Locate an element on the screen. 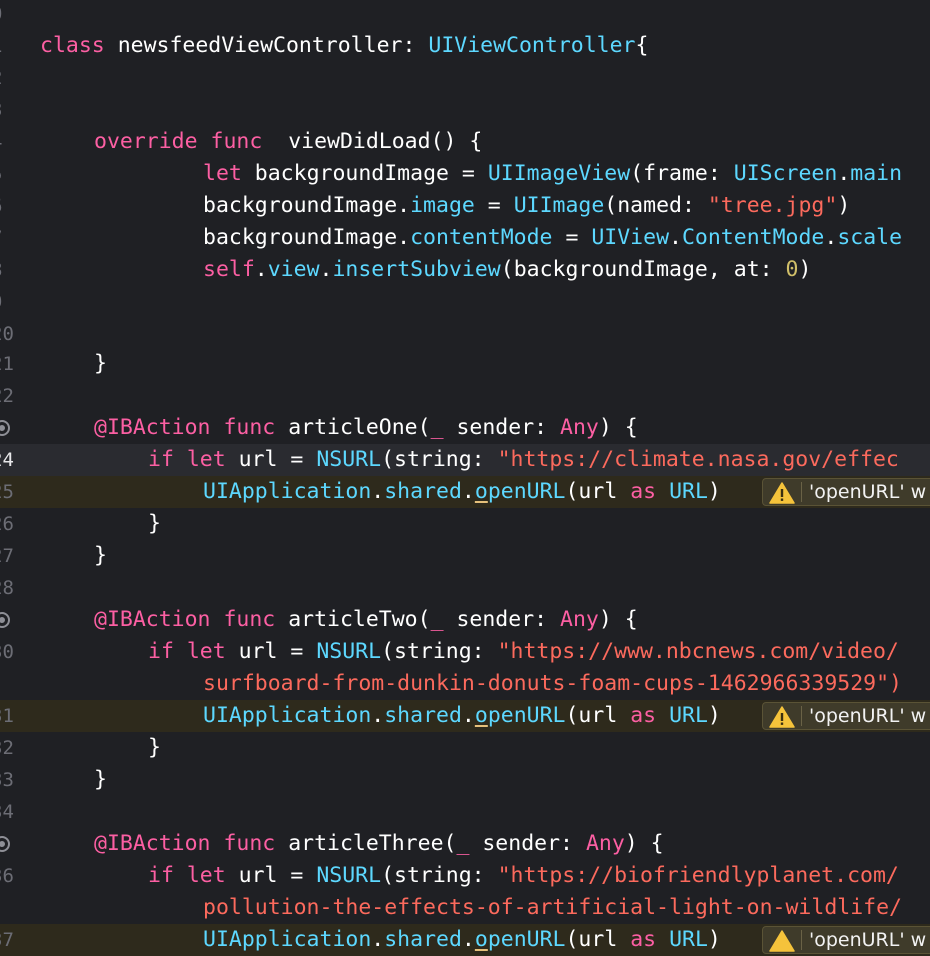 The width and height of the screenshot is (930, 956). line-number: 1 is located at coordinates (10, 46).